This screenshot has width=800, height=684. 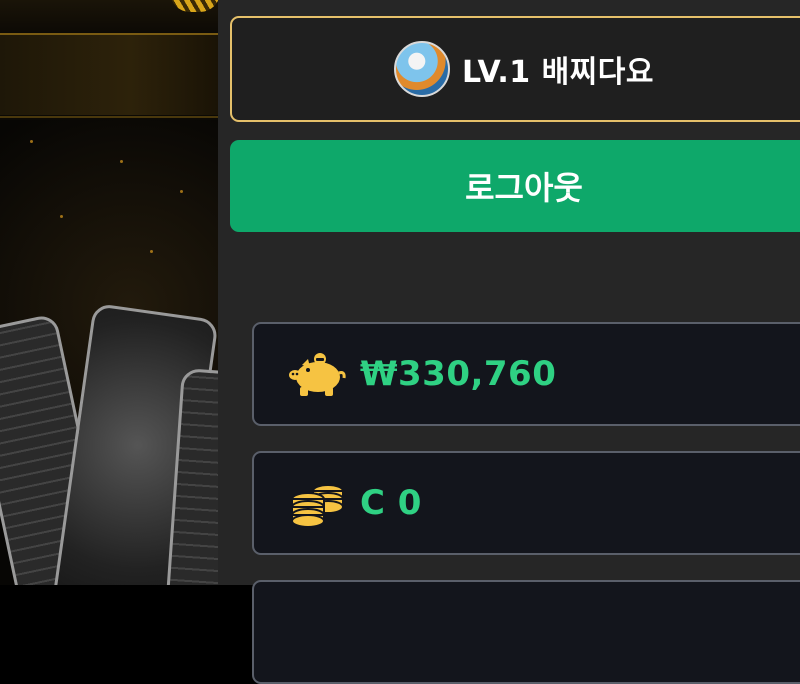 I want to click on profile-card: LV.1 배찌다요, so click(x=515, y=69).